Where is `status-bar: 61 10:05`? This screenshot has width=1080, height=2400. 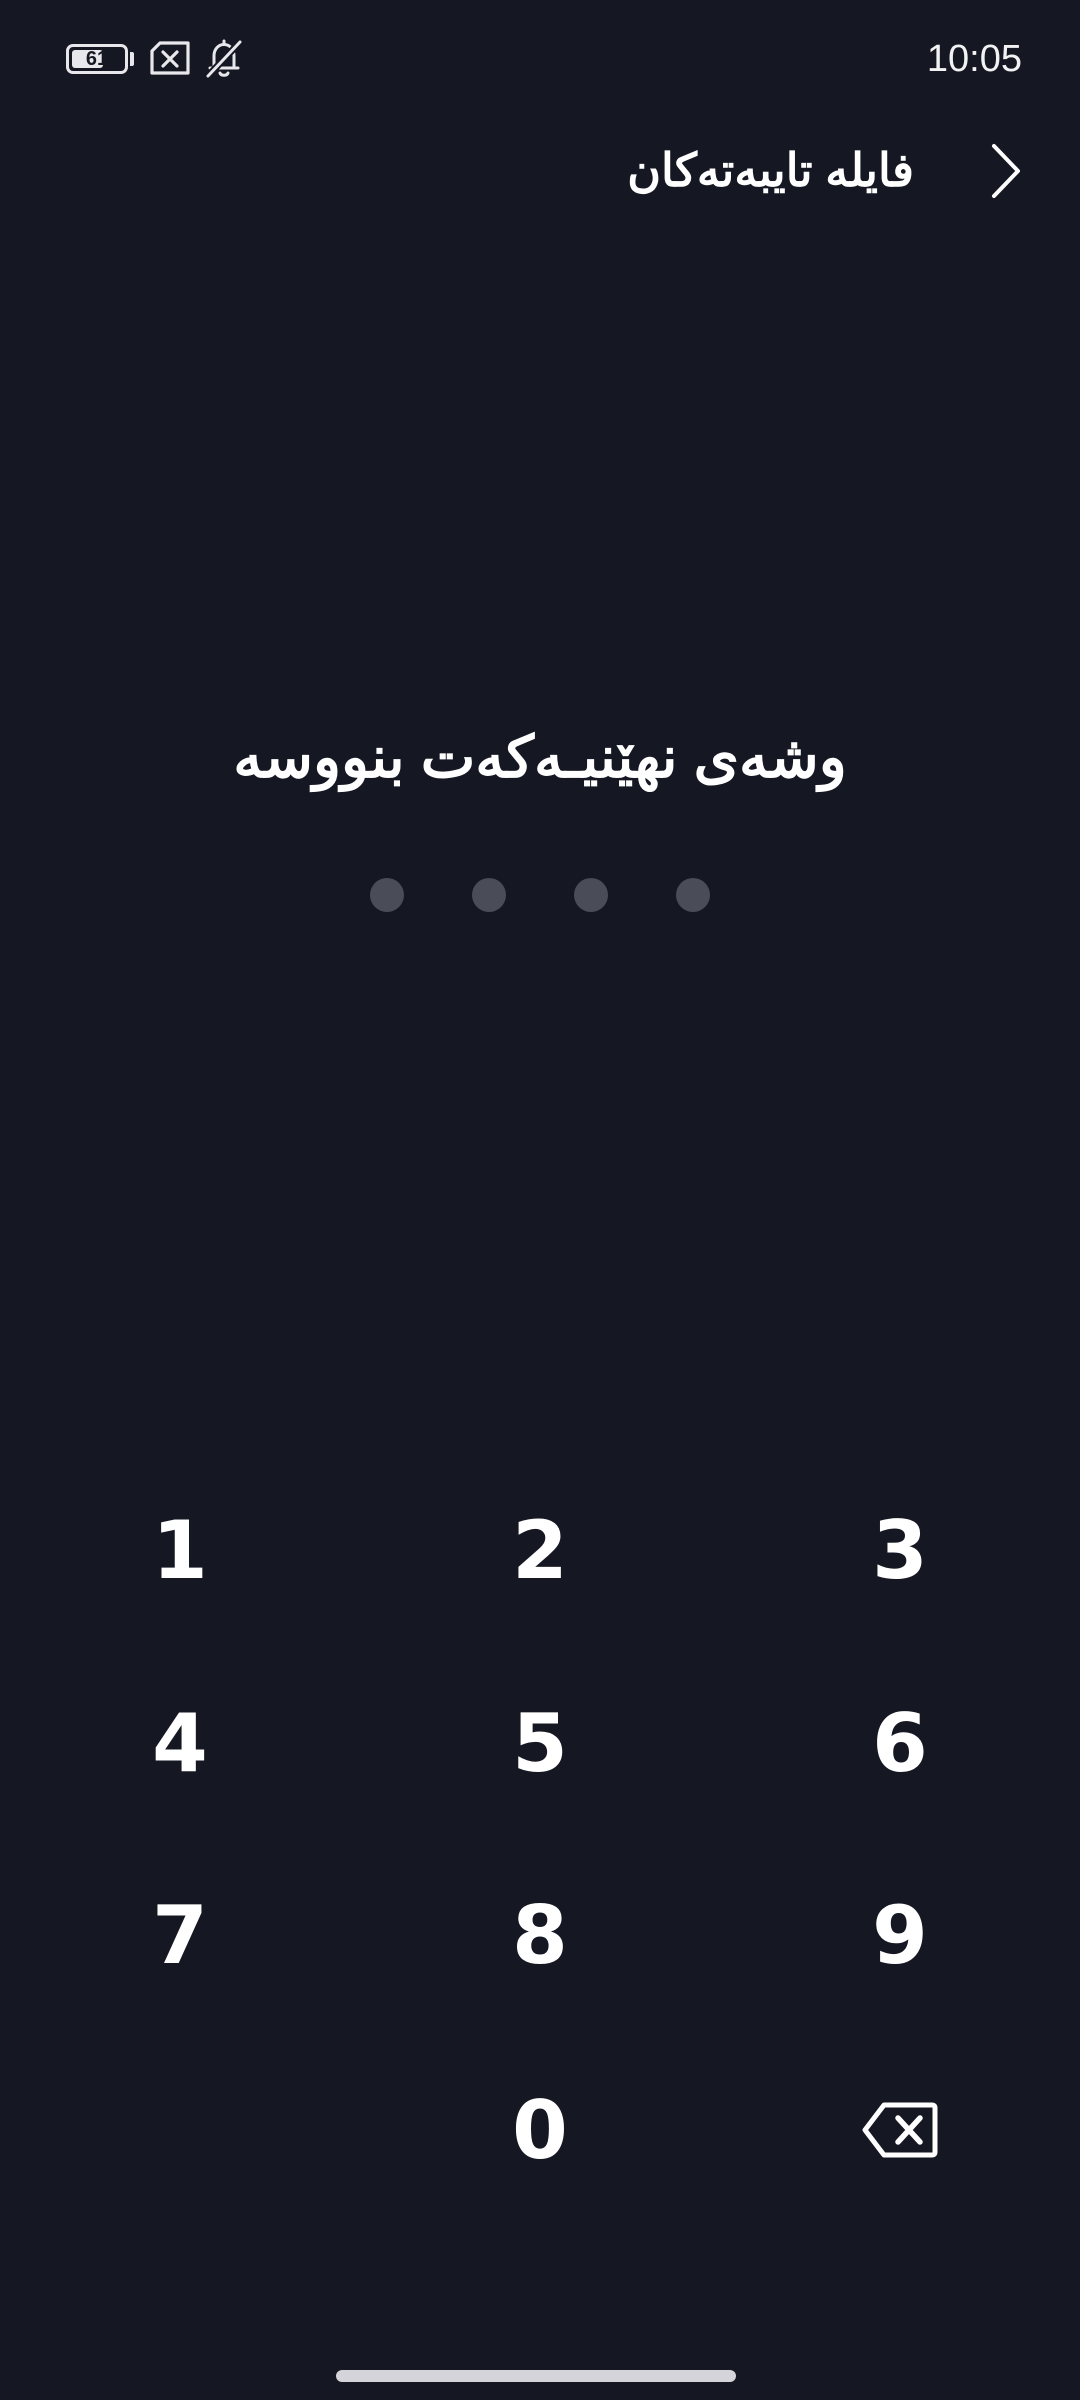 status-bar: 61 10:05 is located at coordinates (540, 60).